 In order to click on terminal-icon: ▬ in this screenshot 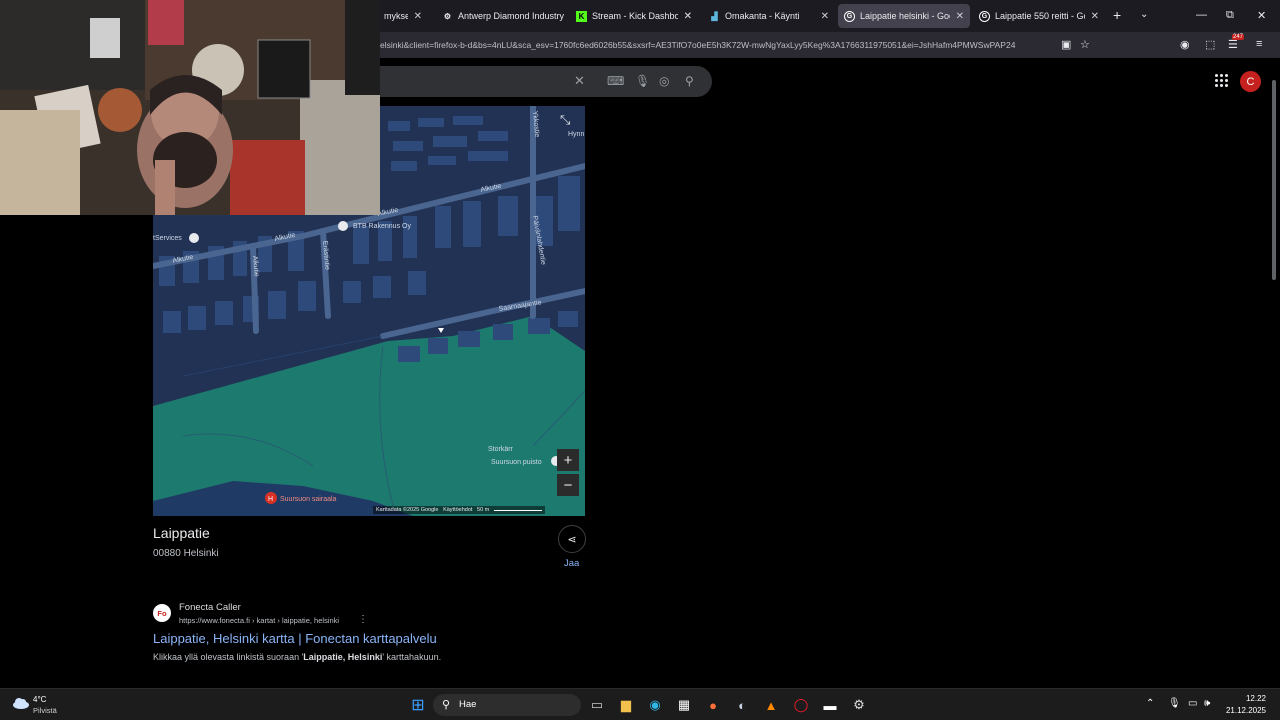, I will do `click(830, 705)`.